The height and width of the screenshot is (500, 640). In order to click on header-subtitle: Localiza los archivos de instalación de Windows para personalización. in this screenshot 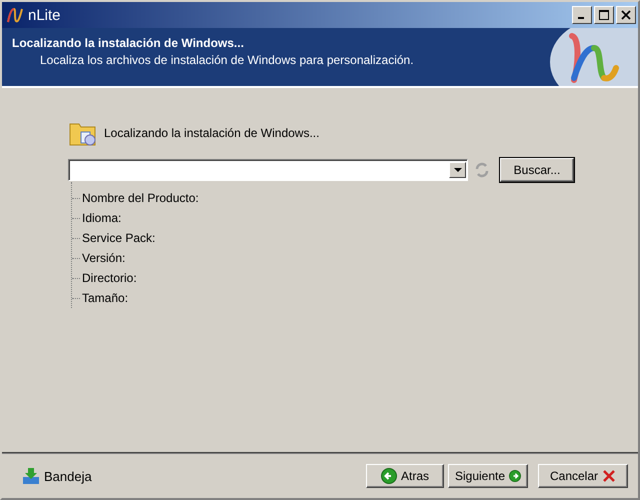, I will do `click(226, 60)`.